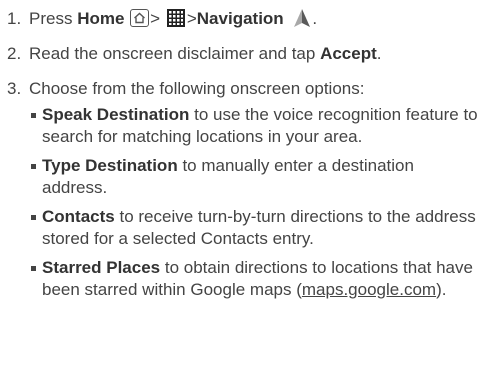 This screenshot has width=488, height=368. Describe the element at coordinates (101, 18) in the screenshot. I see `home-key-label: Home` at that location.